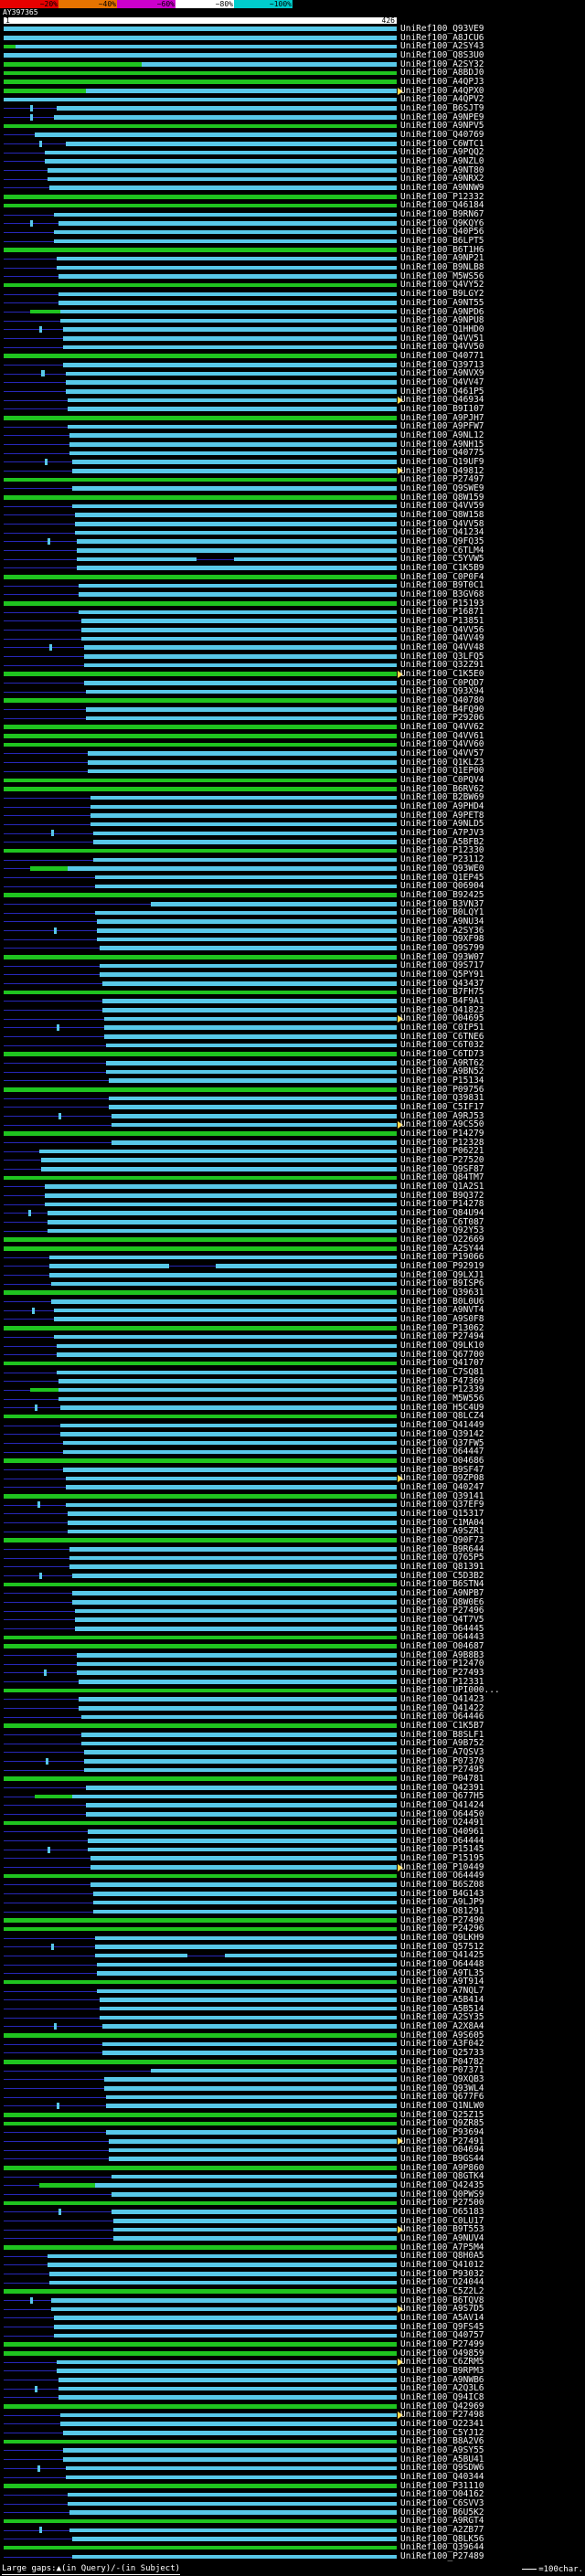 The width and height of the screenshot is (585, 2576). What do you see at coordinates (293, 1001) in the screenshot?
I see `hit-row: UniRef100_B4F9A1` at bounding box center [293, 1001].